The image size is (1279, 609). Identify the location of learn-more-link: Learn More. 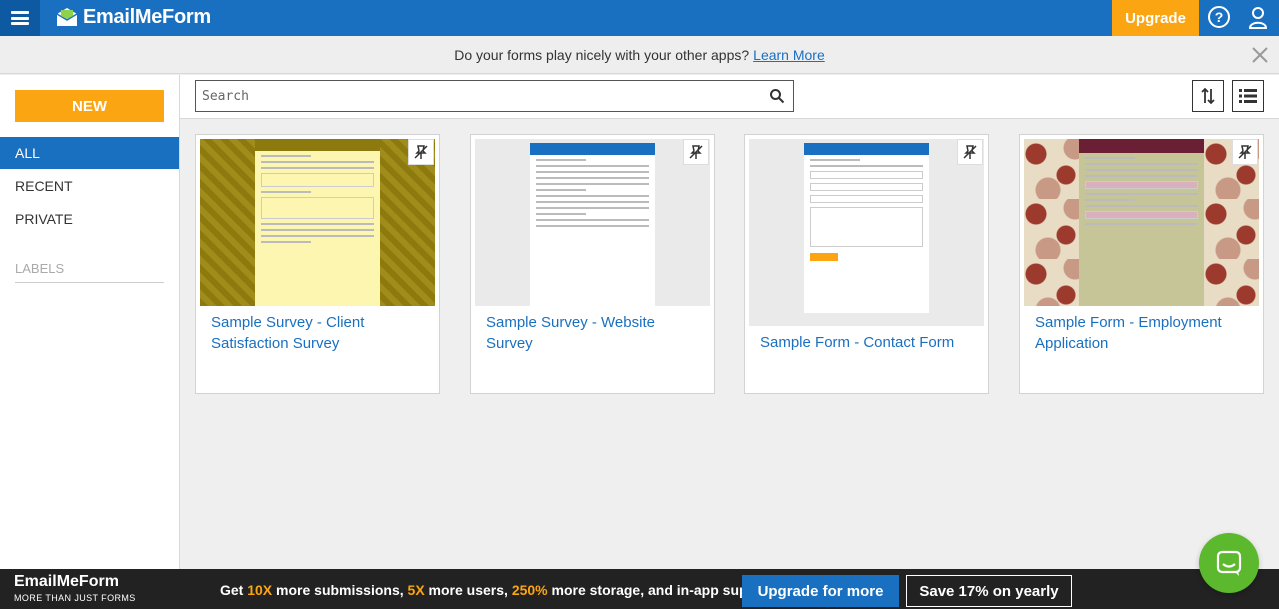
(789, 55).